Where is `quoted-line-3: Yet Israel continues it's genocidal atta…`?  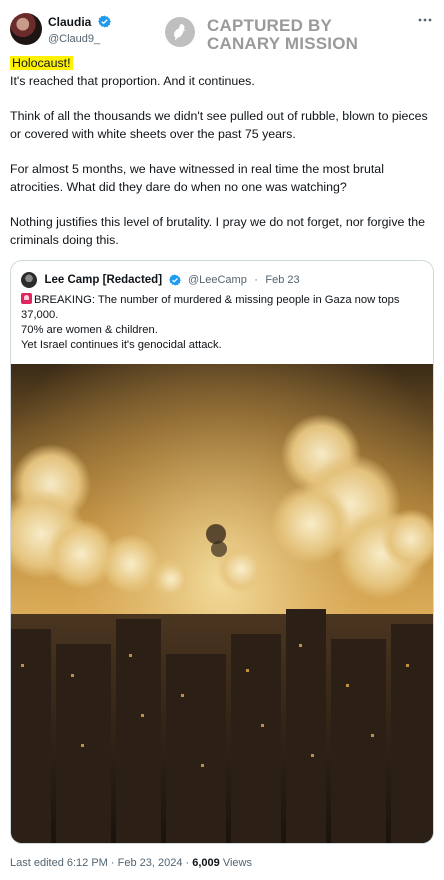
quoted-line-3: Yet Israel continues it's genocidal atta… is located at coordinates (121, 345).